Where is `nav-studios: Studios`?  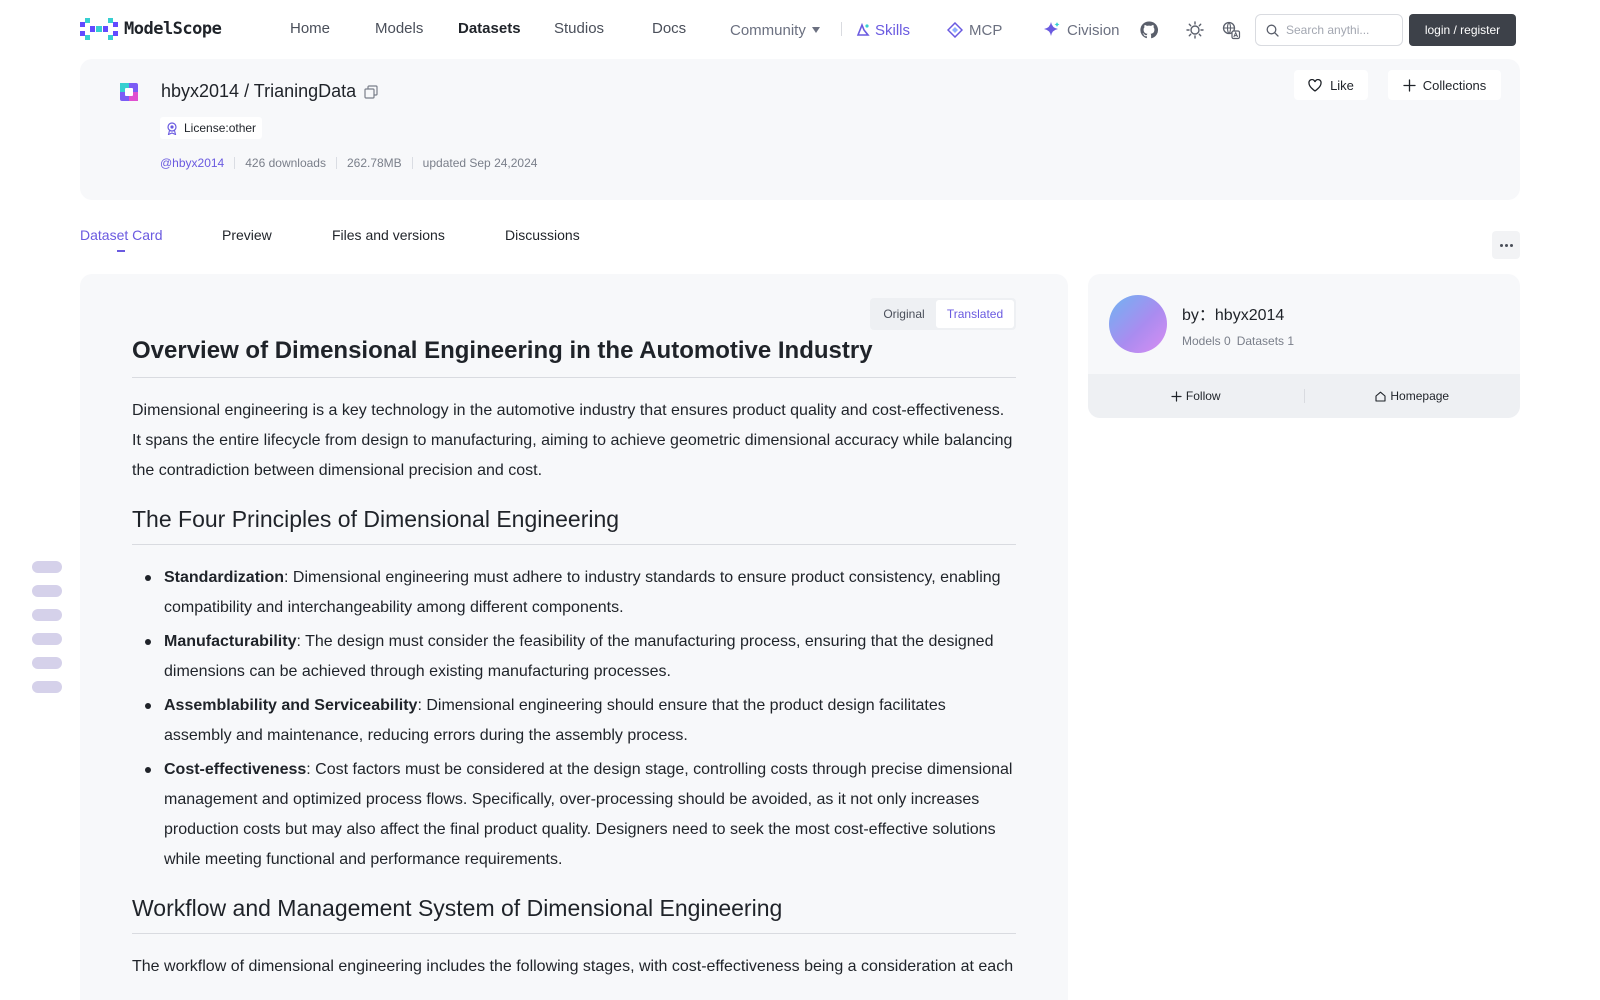 nav-studios: Studios is located at coordinates (579, 30).